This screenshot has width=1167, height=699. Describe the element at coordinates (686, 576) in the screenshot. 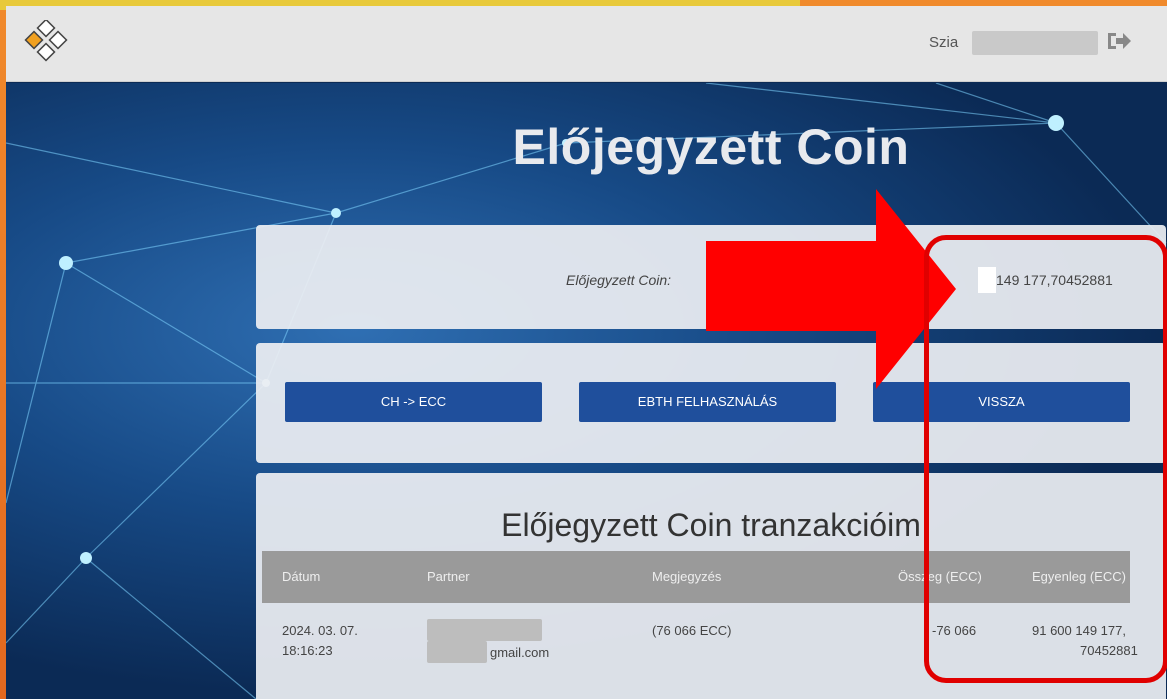

I see `column-note: Megjegyzés` at that location.